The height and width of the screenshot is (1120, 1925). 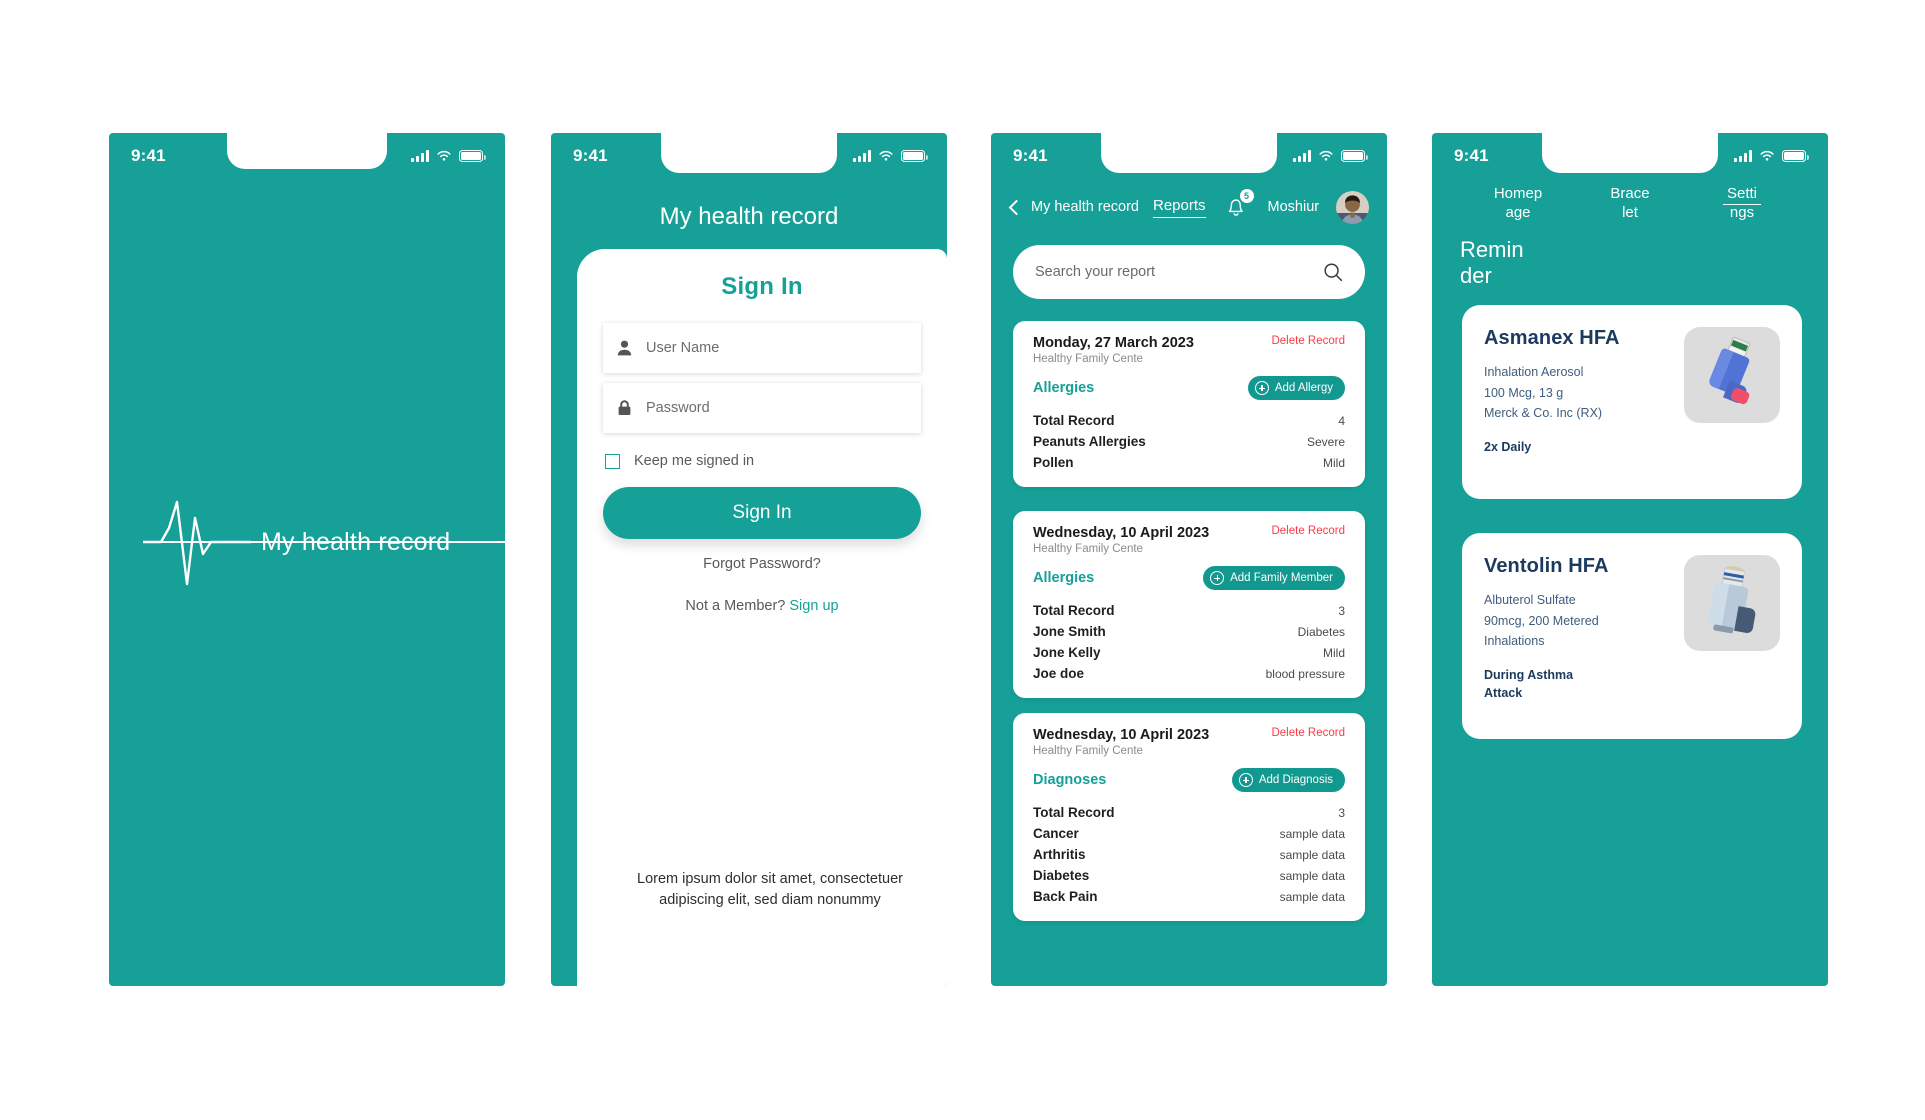 What do you see at coordinates (1732, 600) in the screenshot?
I see `light-blue-inhaler-photo` at bounding box center [1732, 600].